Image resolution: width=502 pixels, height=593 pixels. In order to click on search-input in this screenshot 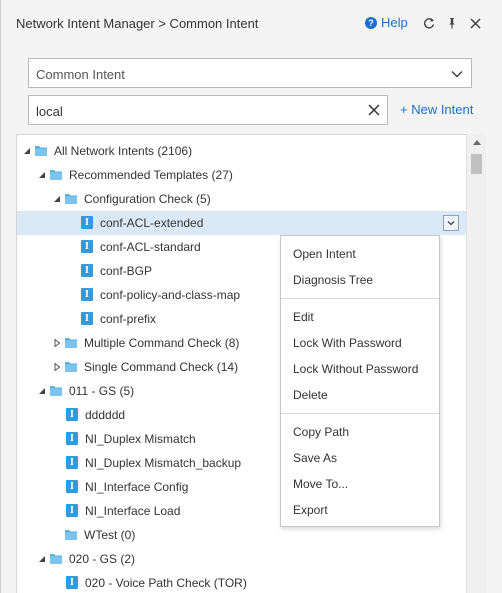, I will do `click(196, 111)`.